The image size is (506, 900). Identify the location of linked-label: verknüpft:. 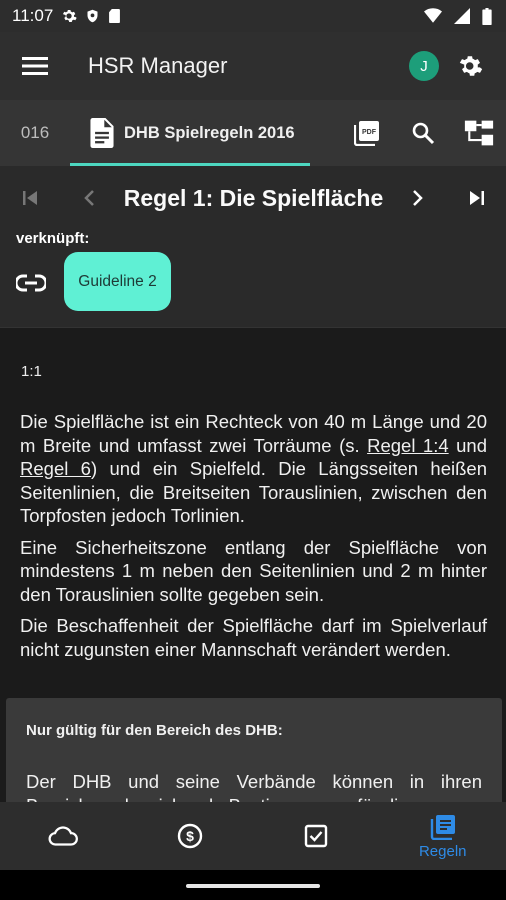
(53, 238).